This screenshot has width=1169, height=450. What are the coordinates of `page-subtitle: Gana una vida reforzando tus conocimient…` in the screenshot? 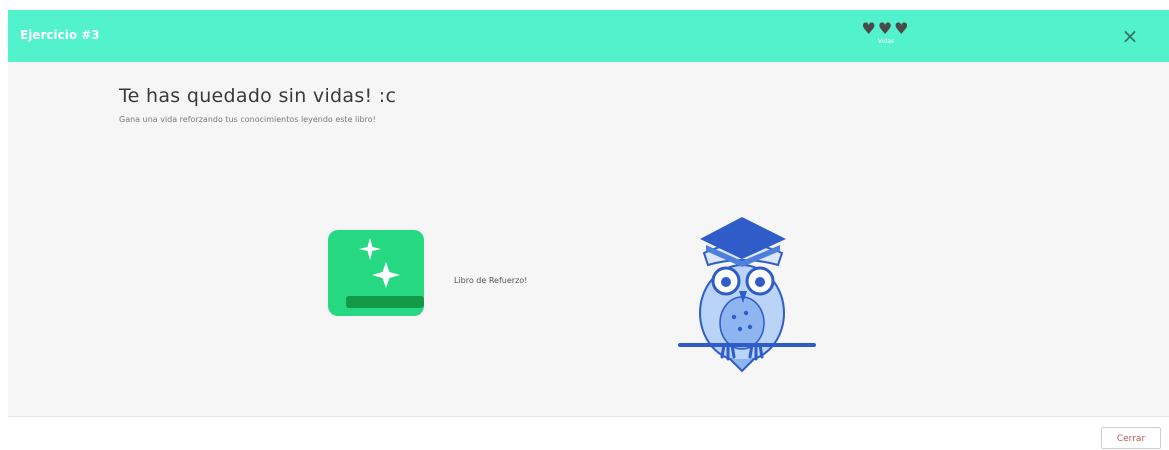 It's located at (247, 119).